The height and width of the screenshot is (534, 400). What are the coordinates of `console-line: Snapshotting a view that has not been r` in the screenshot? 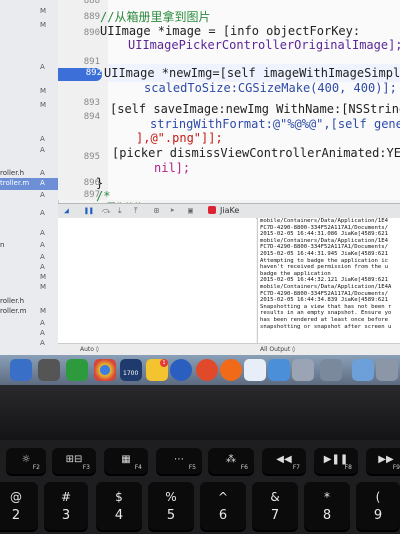 It's located at (326, 306).